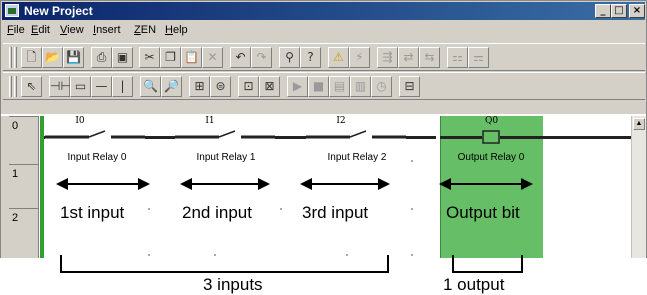 The image size is (647, 295). Describe the element at coordinates (212, 57) in the screenshot. I see `delete-icon: ✕` at that location.